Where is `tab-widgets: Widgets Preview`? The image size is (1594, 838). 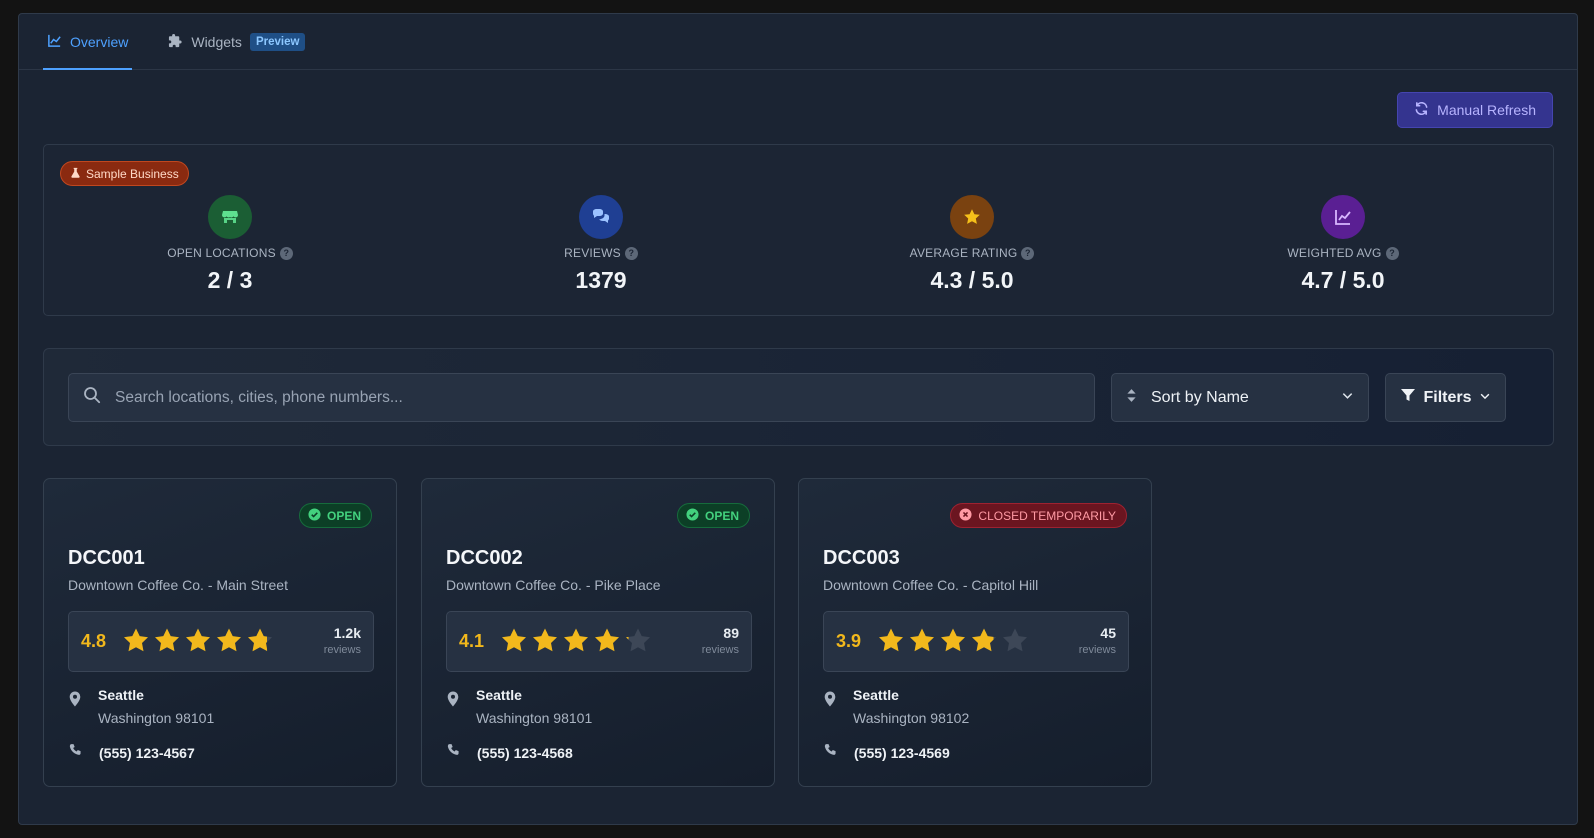
tab-widgets: Widgets Preview is located at coordinates (236, 41).